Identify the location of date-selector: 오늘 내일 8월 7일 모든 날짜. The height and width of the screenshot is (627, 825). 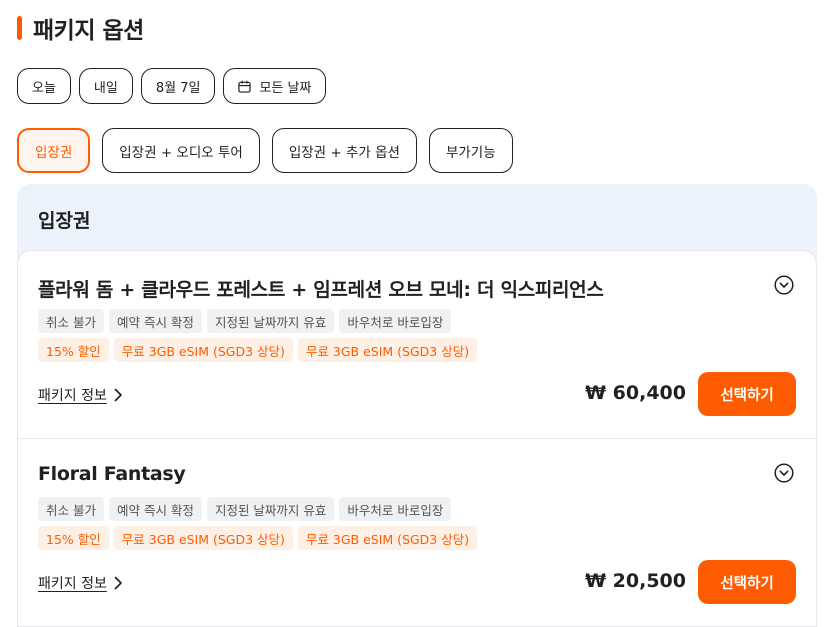
(172, 86).